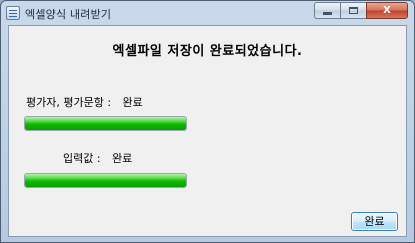  I want to click on minimize-button, so click(327, 10).